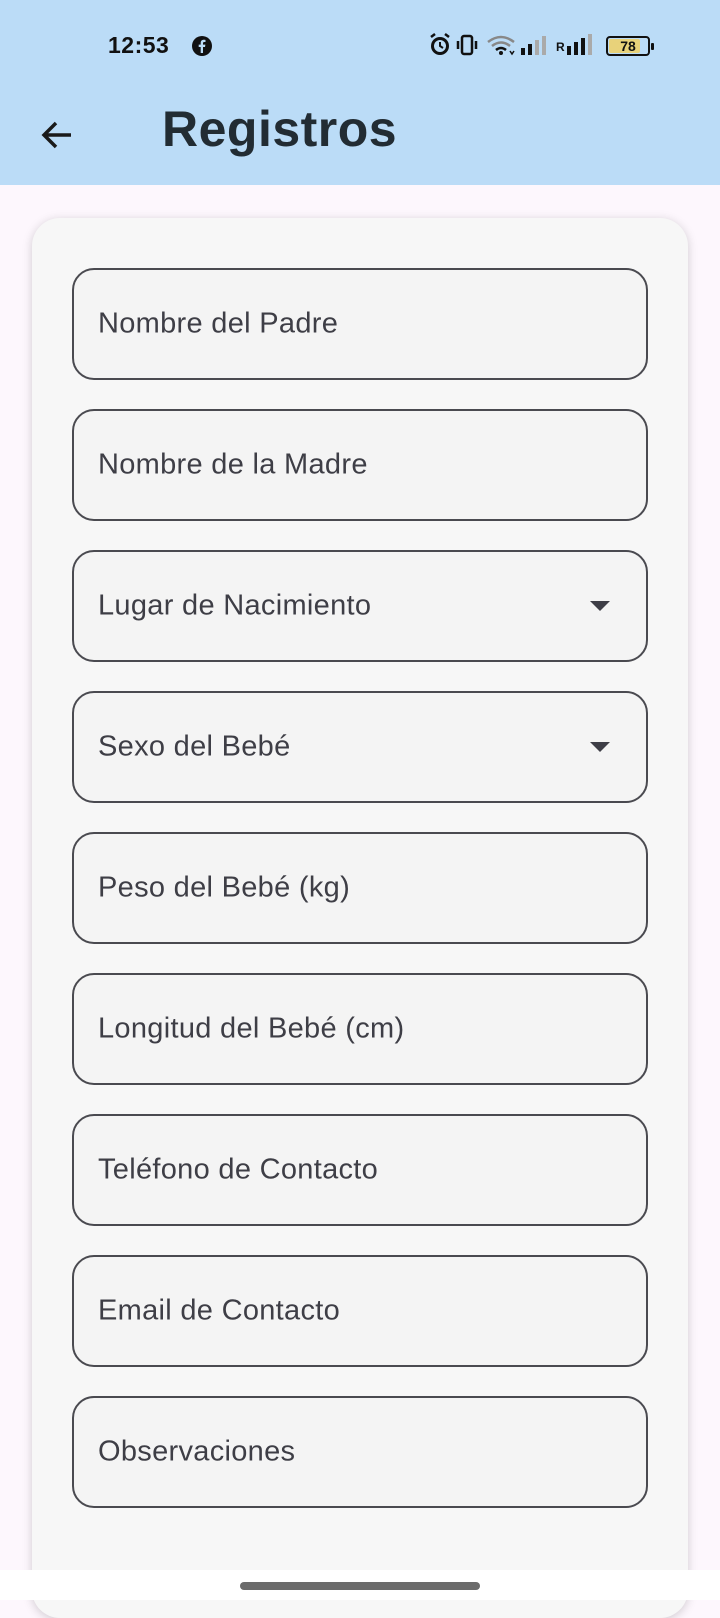 Image resolution: width=720 pixels, height=1618 pixels. I want to click on page-title: Registros, so click(280, 129).